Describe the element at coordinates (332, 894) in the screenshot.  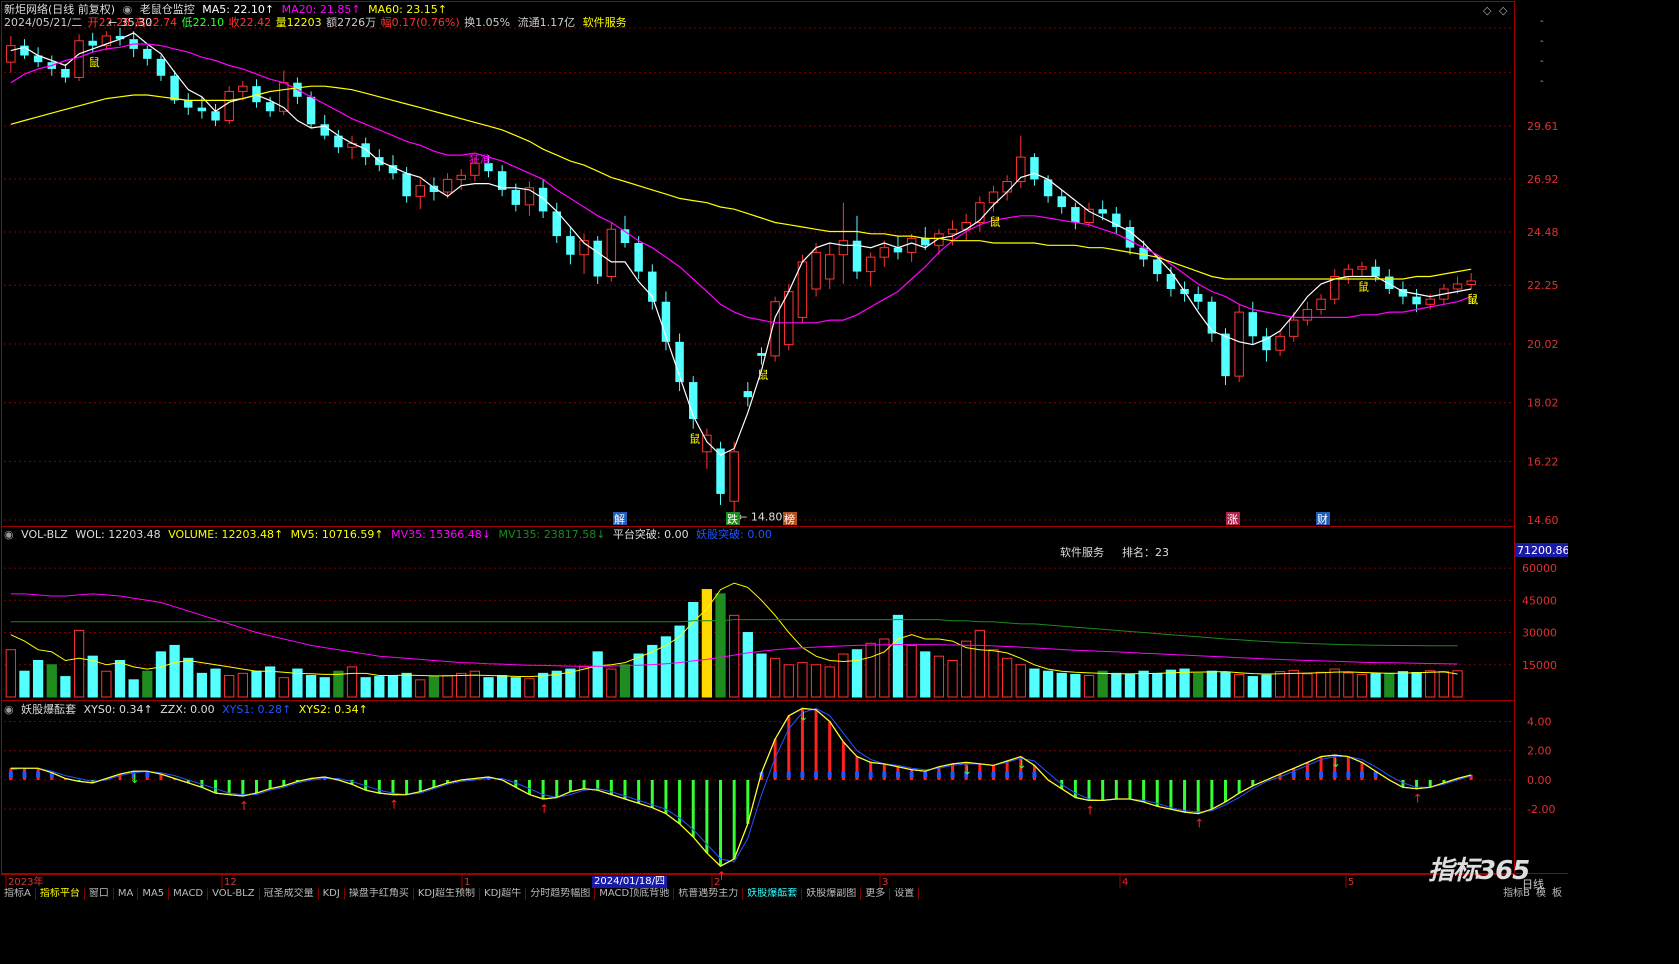
I see `indicator-tab: KDJ` at that location.